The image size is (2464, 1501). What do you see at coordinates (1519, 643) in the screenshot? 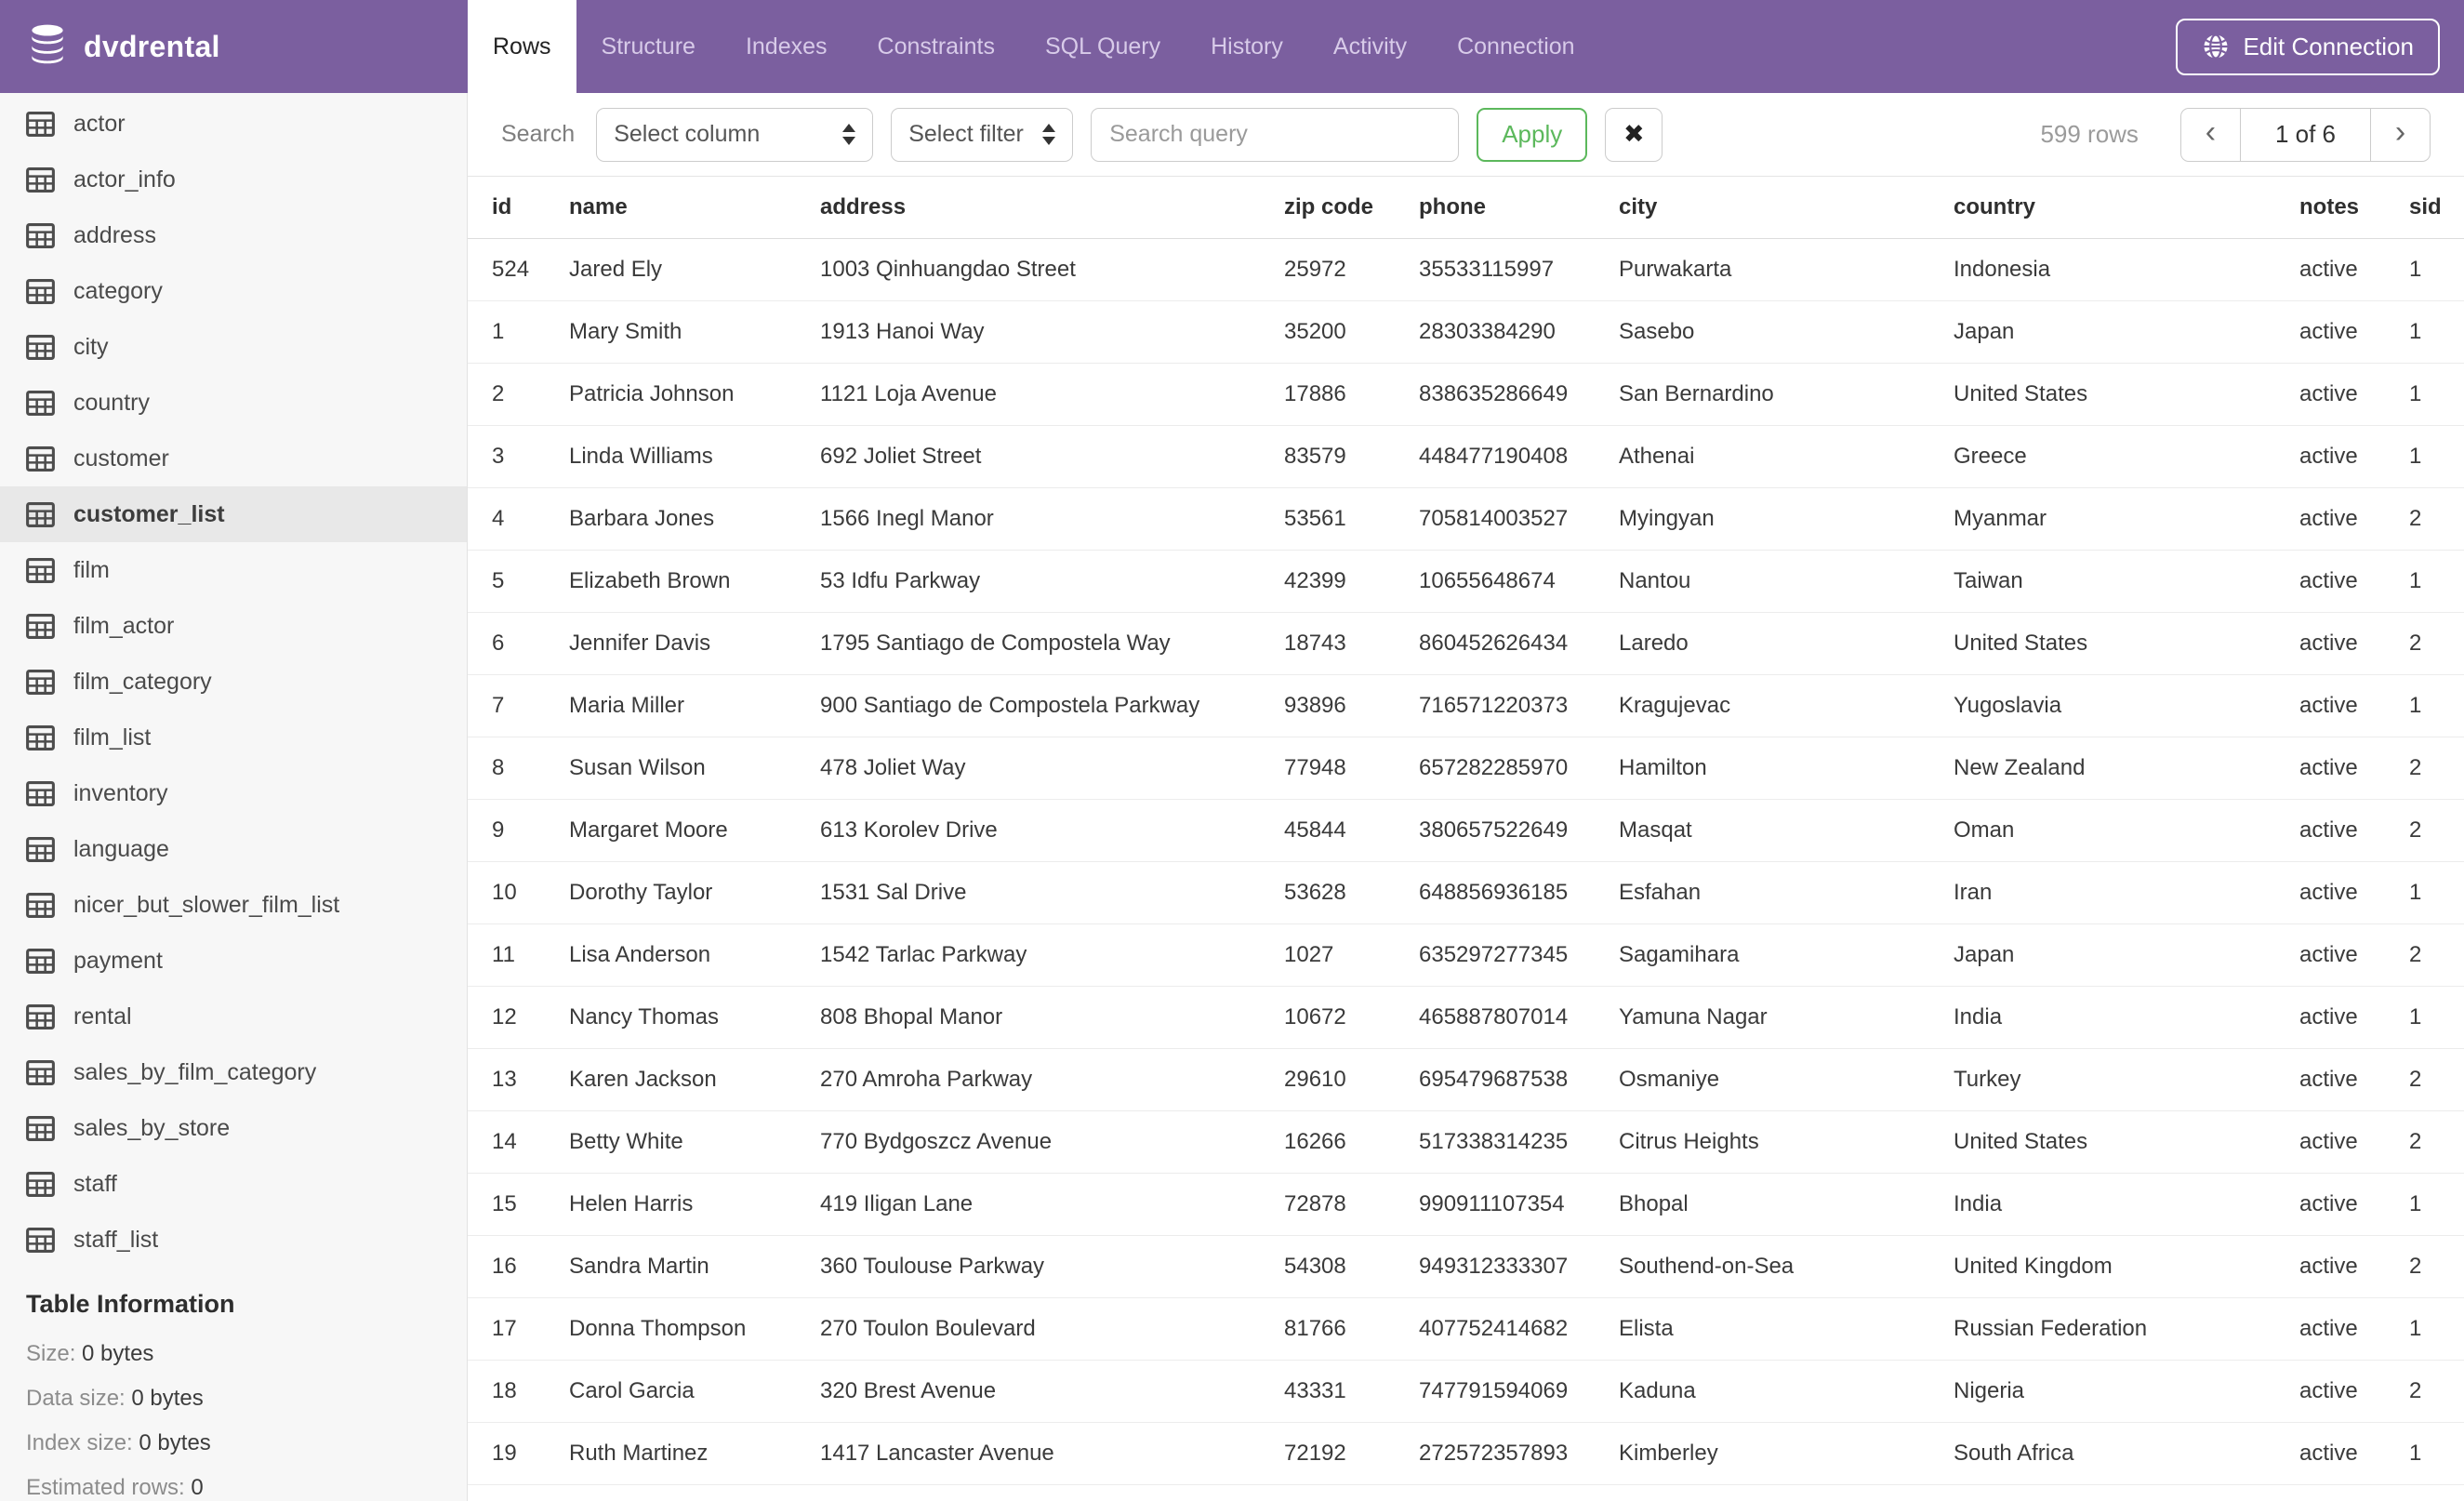
I see `cell-phone: 860452626434` at bounding box center [1519, 643].